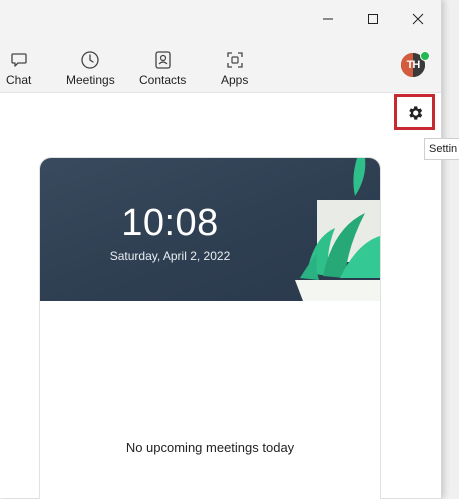 The height and width of the screenshot is (499, 459). Describe the element at coordinates (220, 19) in the screenshot. I see `title-bar` at that location.